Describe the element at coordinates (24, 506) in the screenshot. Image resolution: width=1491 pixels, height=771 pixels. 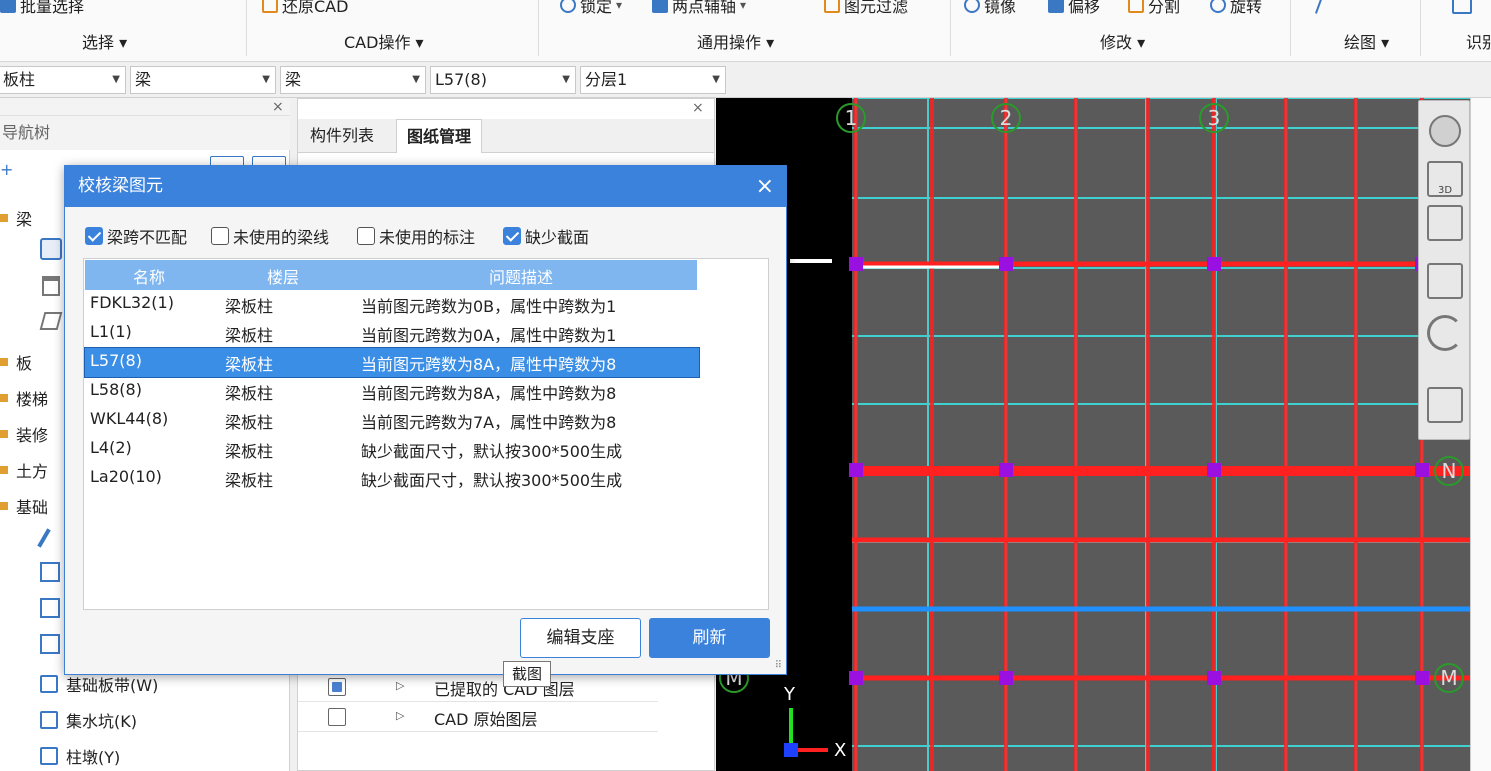
I see `tree-category: 基础` at that location.